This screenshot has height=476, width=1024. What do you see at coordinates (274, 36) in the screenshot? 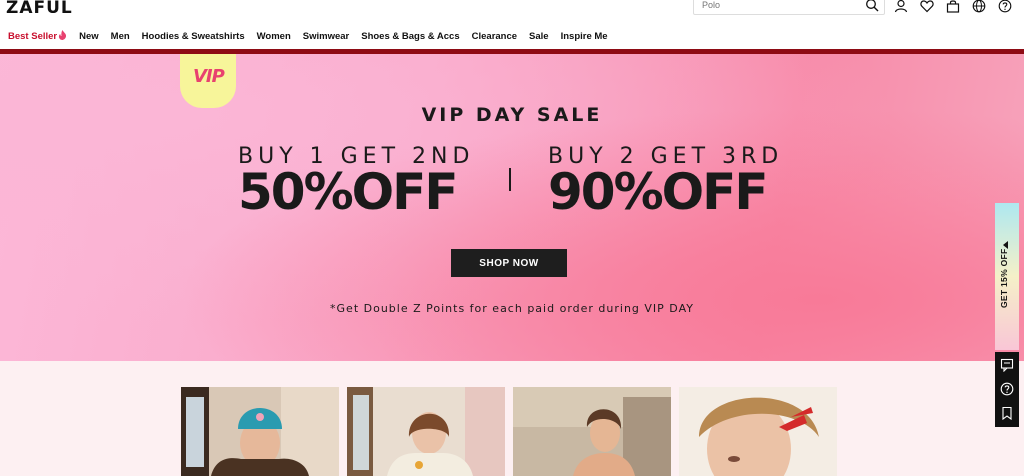
I see `nav-women: Women` at bounding box center [274, 36].